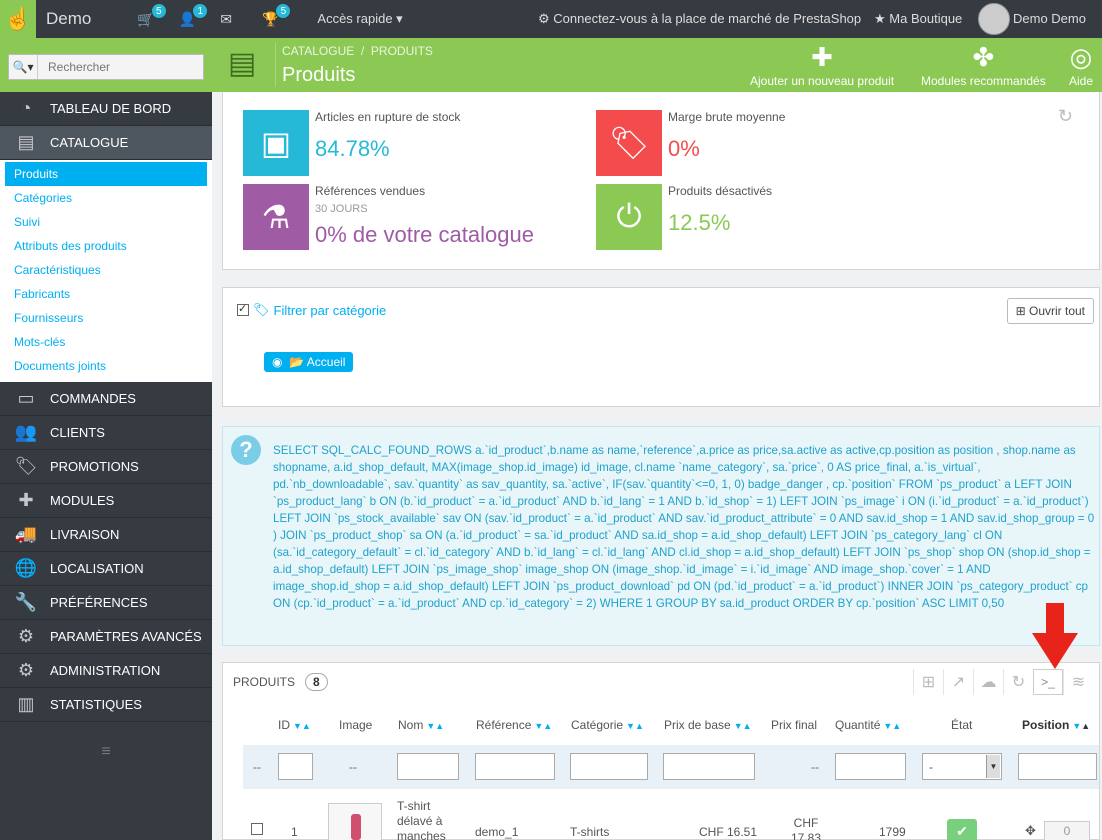 The height and width of the screenshot is (840, 1102). I want to click on sidebar-item-label: ADMINISTRATION, so click(105, 670).